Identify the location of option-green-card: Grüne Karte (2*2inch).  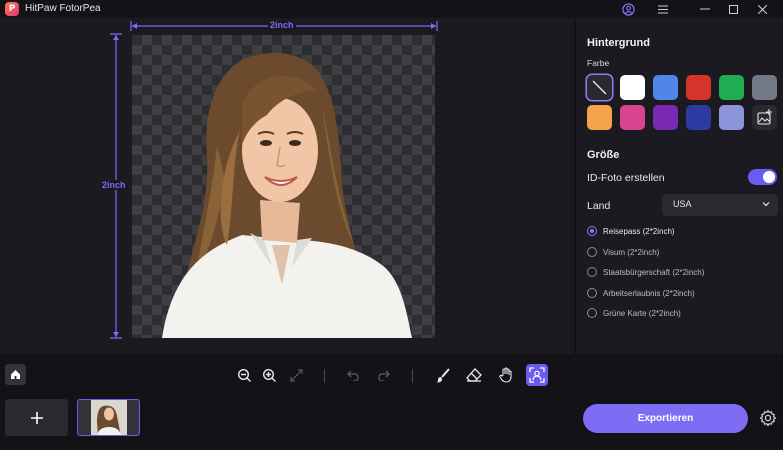
(634, 313).